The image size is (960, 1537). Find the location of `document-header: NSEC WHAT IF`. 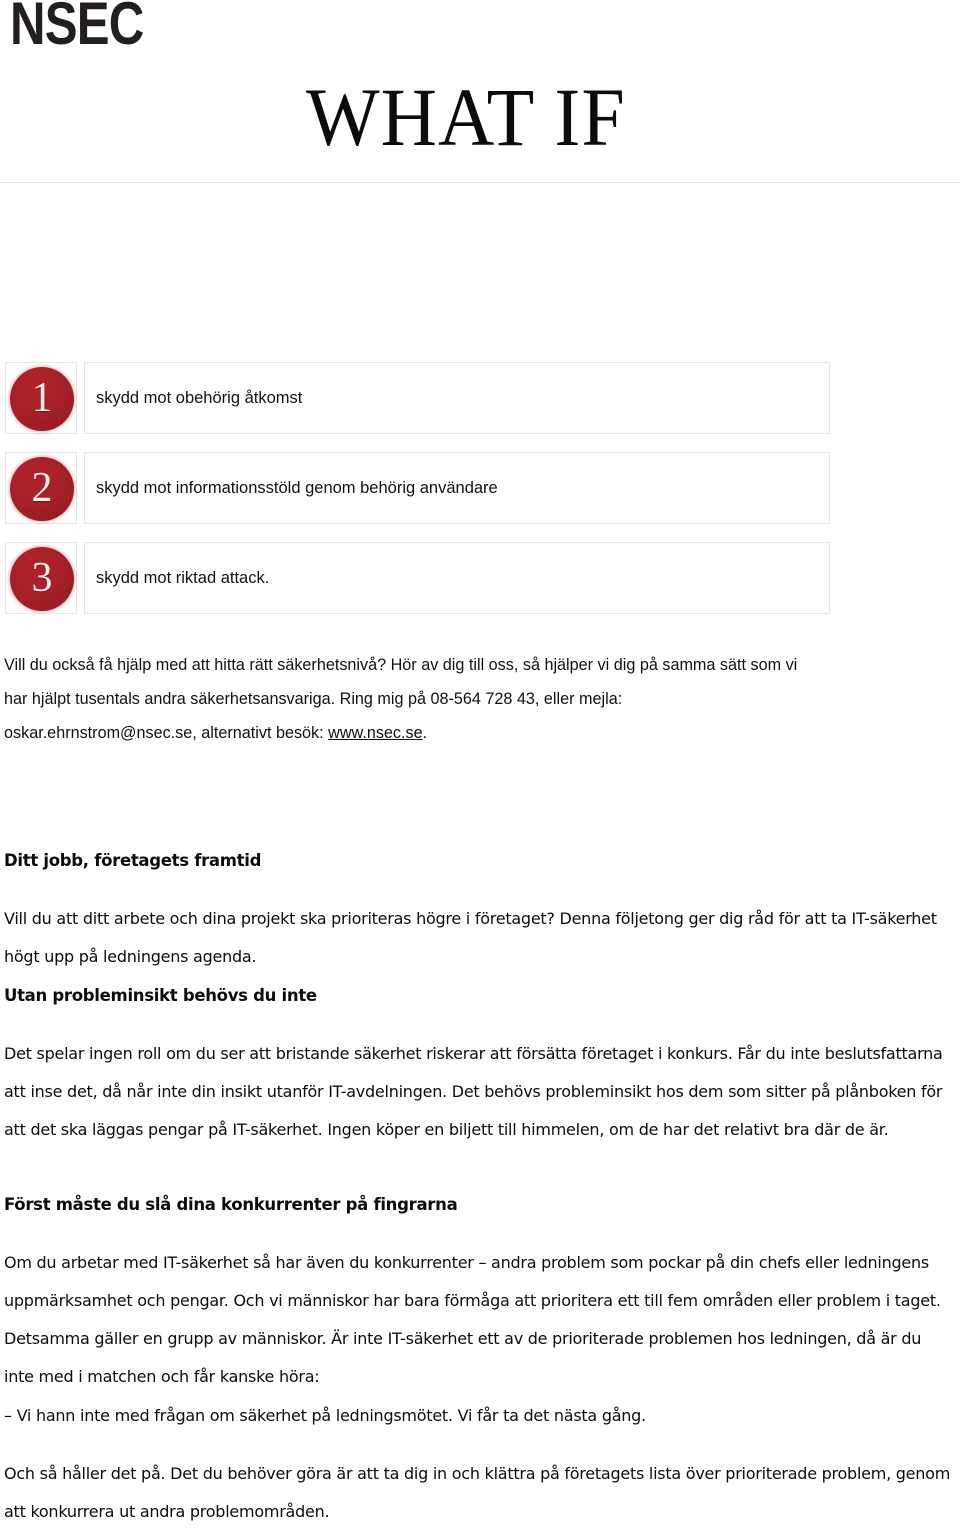

document-header: NSEC WHAT IF is located at coordinates (480, 91).